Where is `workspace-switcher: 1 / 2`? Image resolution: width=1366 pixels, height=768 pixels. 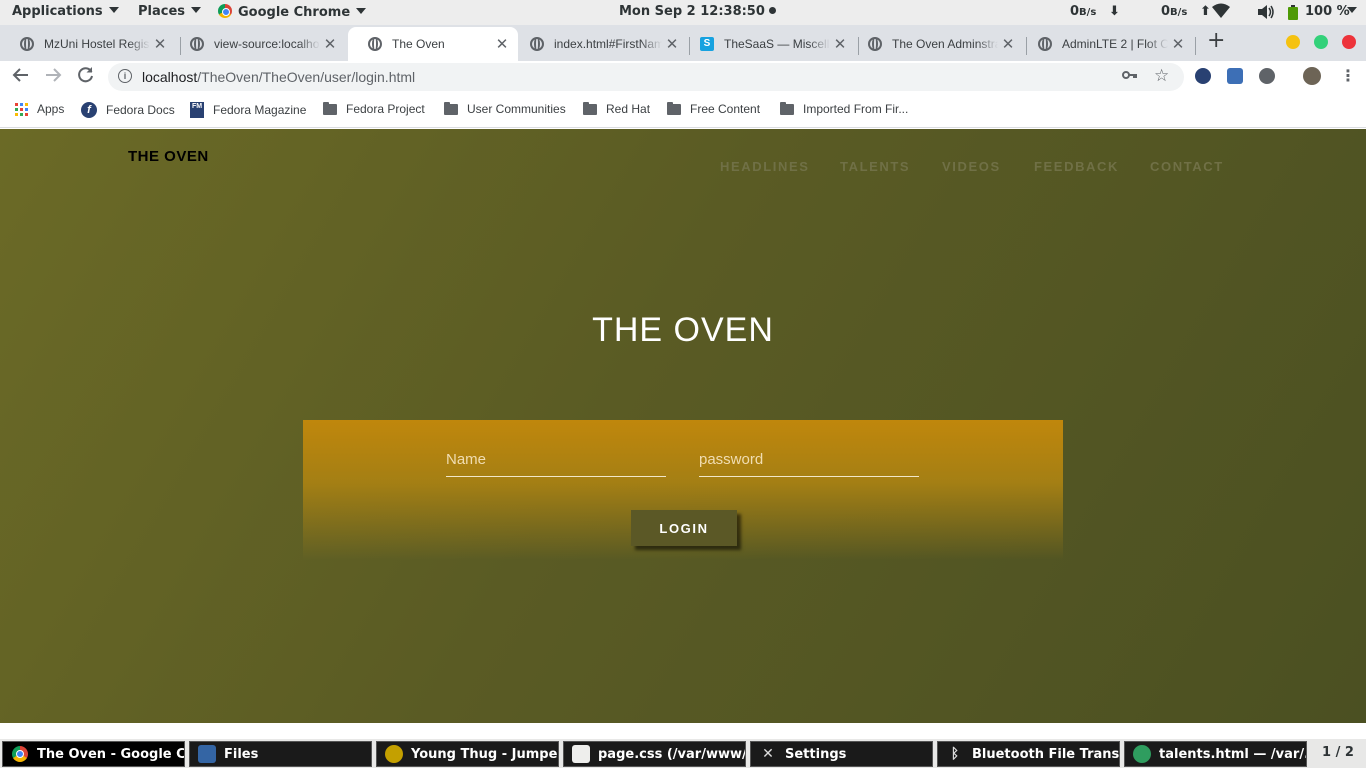
workspace-switcher: 1 / 2 is located at coordinates (1338, 752).